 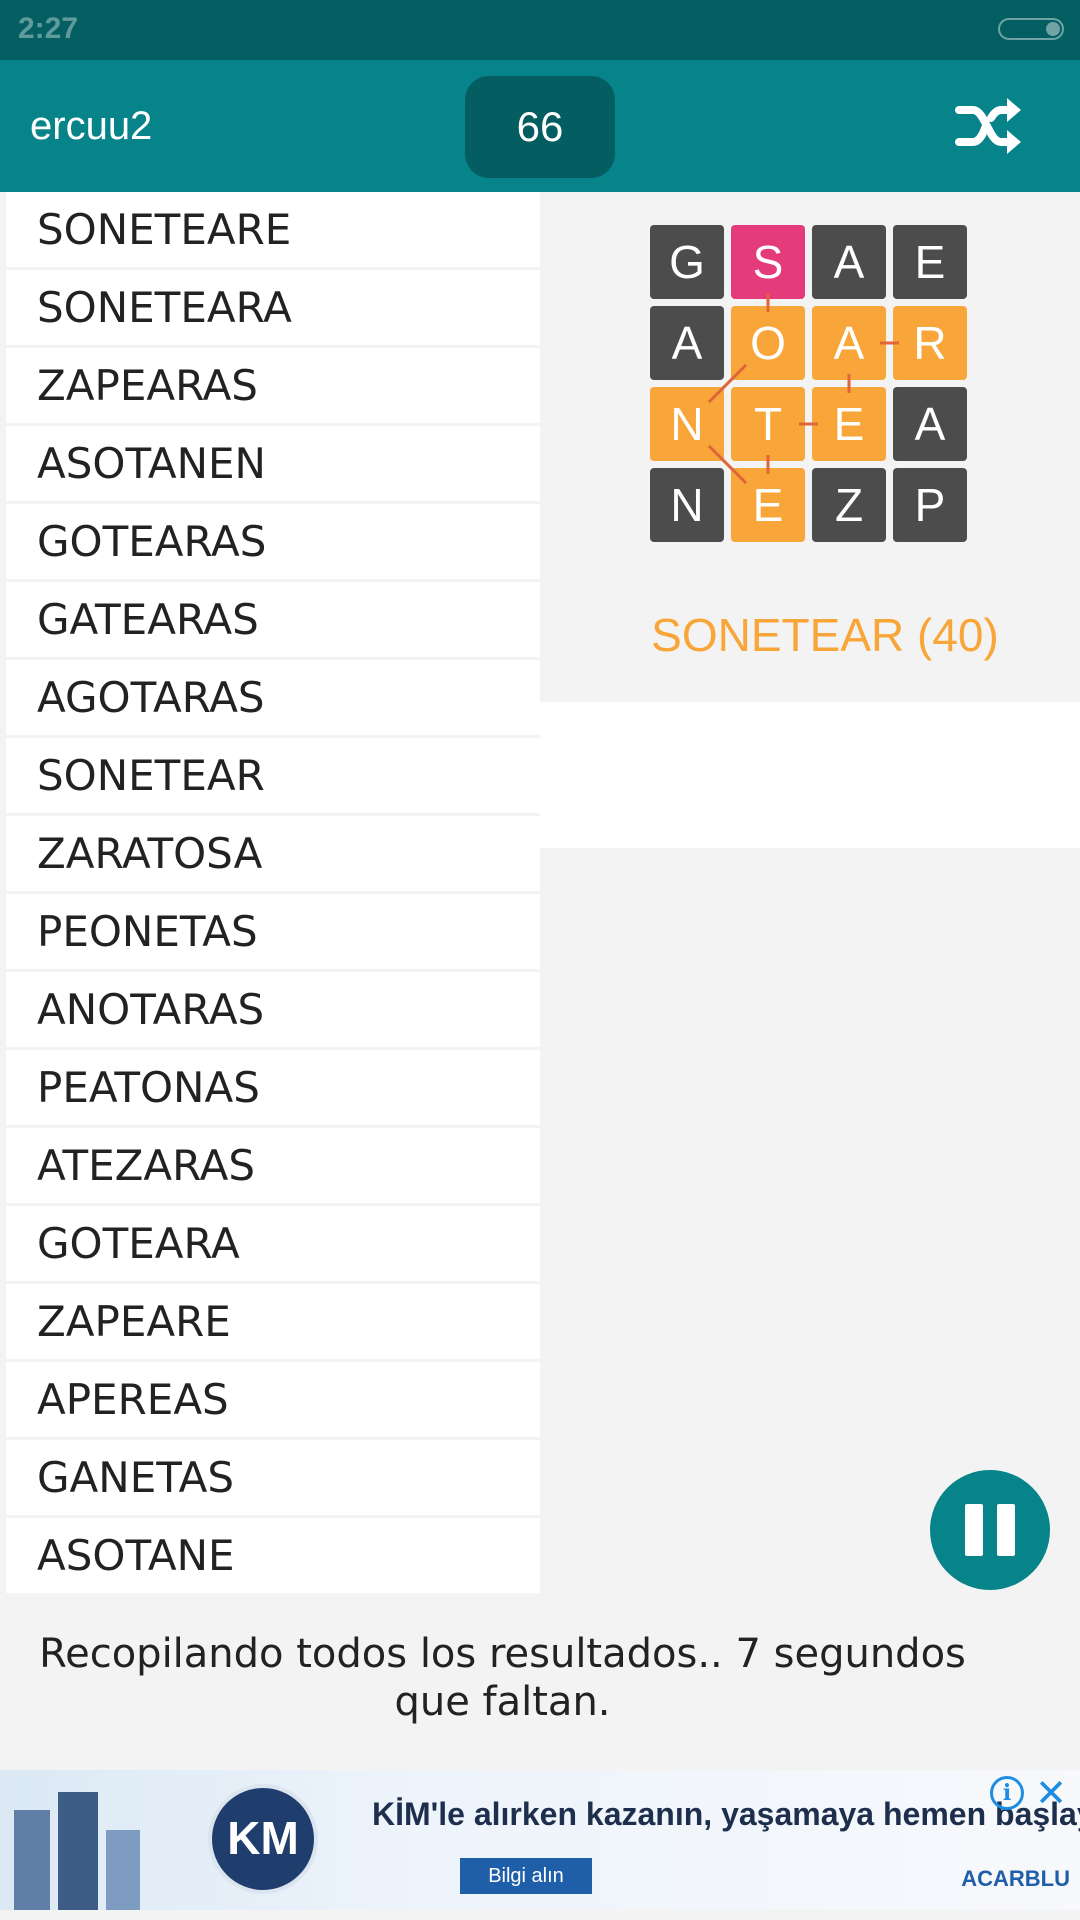 What do you see at coordinates (273, 1321) in the screenshot?
I see `word-list-item: ZAPEARE` at bounding box center [273, 1321].